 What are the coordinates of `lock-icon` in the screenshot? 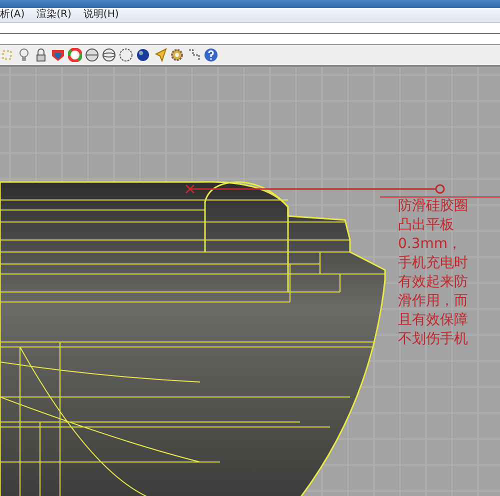 It's located at (41, 55).